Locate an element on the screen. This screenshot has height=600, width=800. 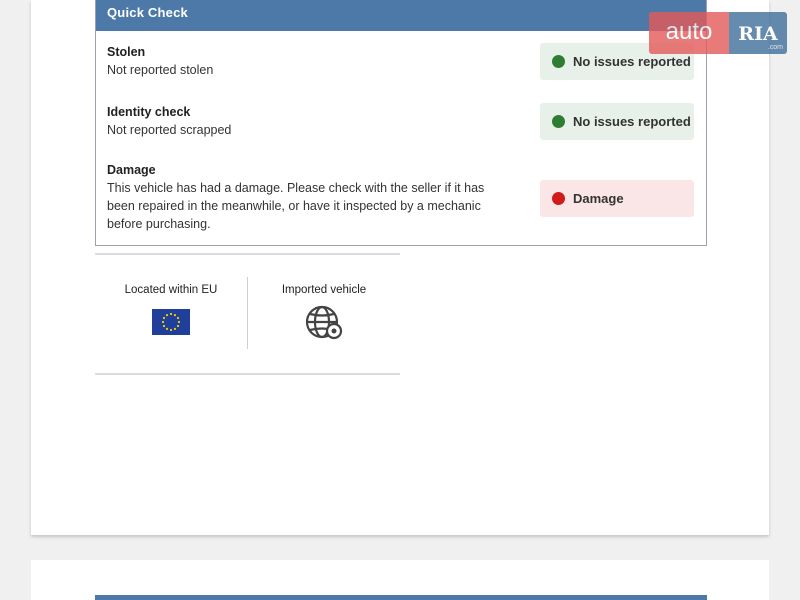
status-badge-damage: Damage is located at coordinates (617, 198).